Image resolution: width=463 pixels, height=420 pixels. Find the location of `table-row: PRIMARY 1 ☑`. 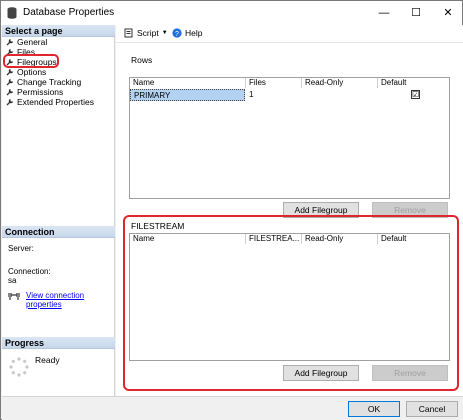

table-row: PRIMARY 1 ☑ is located at coordinates (289, 95).